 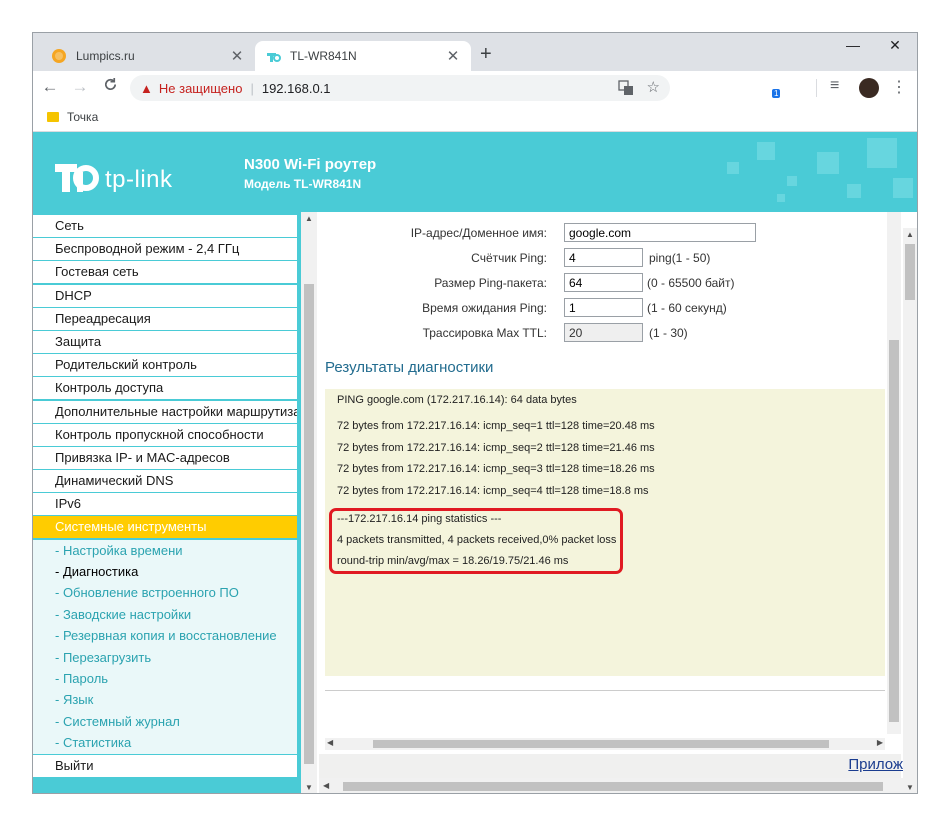 What do you see at coordinates (165, 318) in the screenshot?
I see `menu-item-forwarding: Переадресация` at bounding box center [165, 318].